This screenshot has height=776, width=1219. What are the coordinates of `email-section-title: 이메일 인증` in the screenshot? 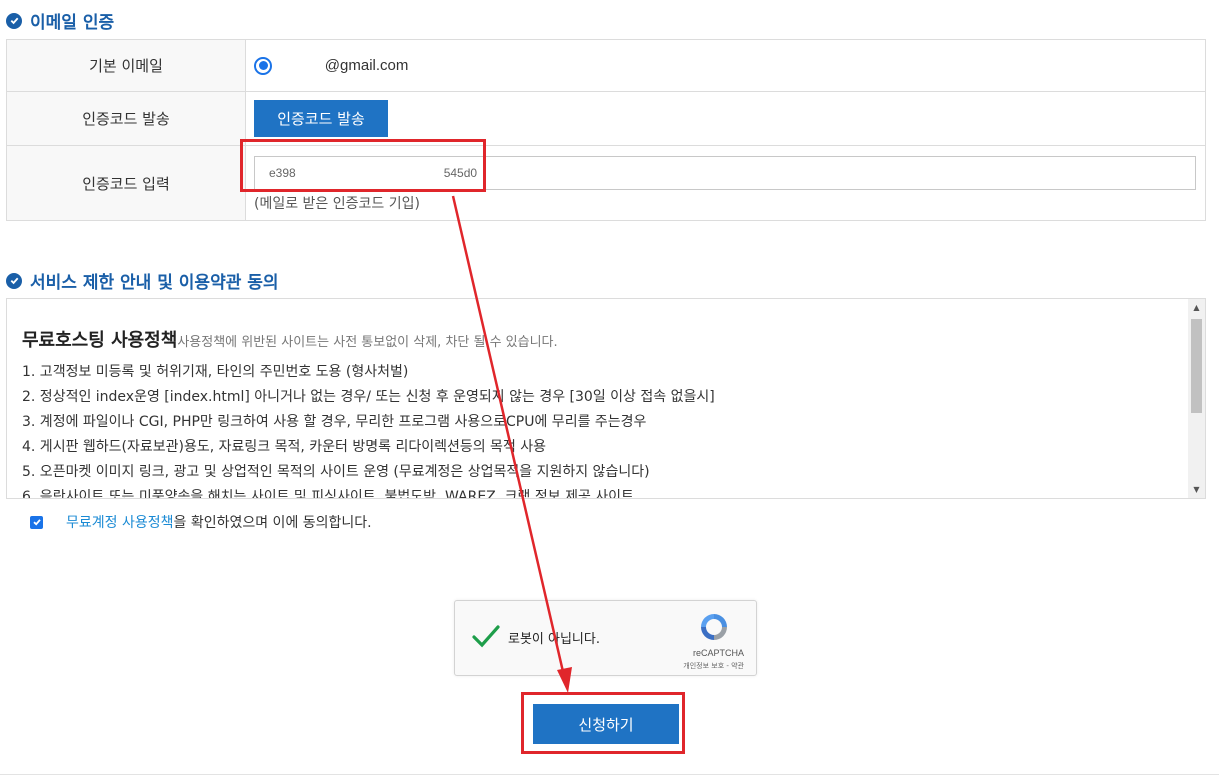 It's located at (60, 20).